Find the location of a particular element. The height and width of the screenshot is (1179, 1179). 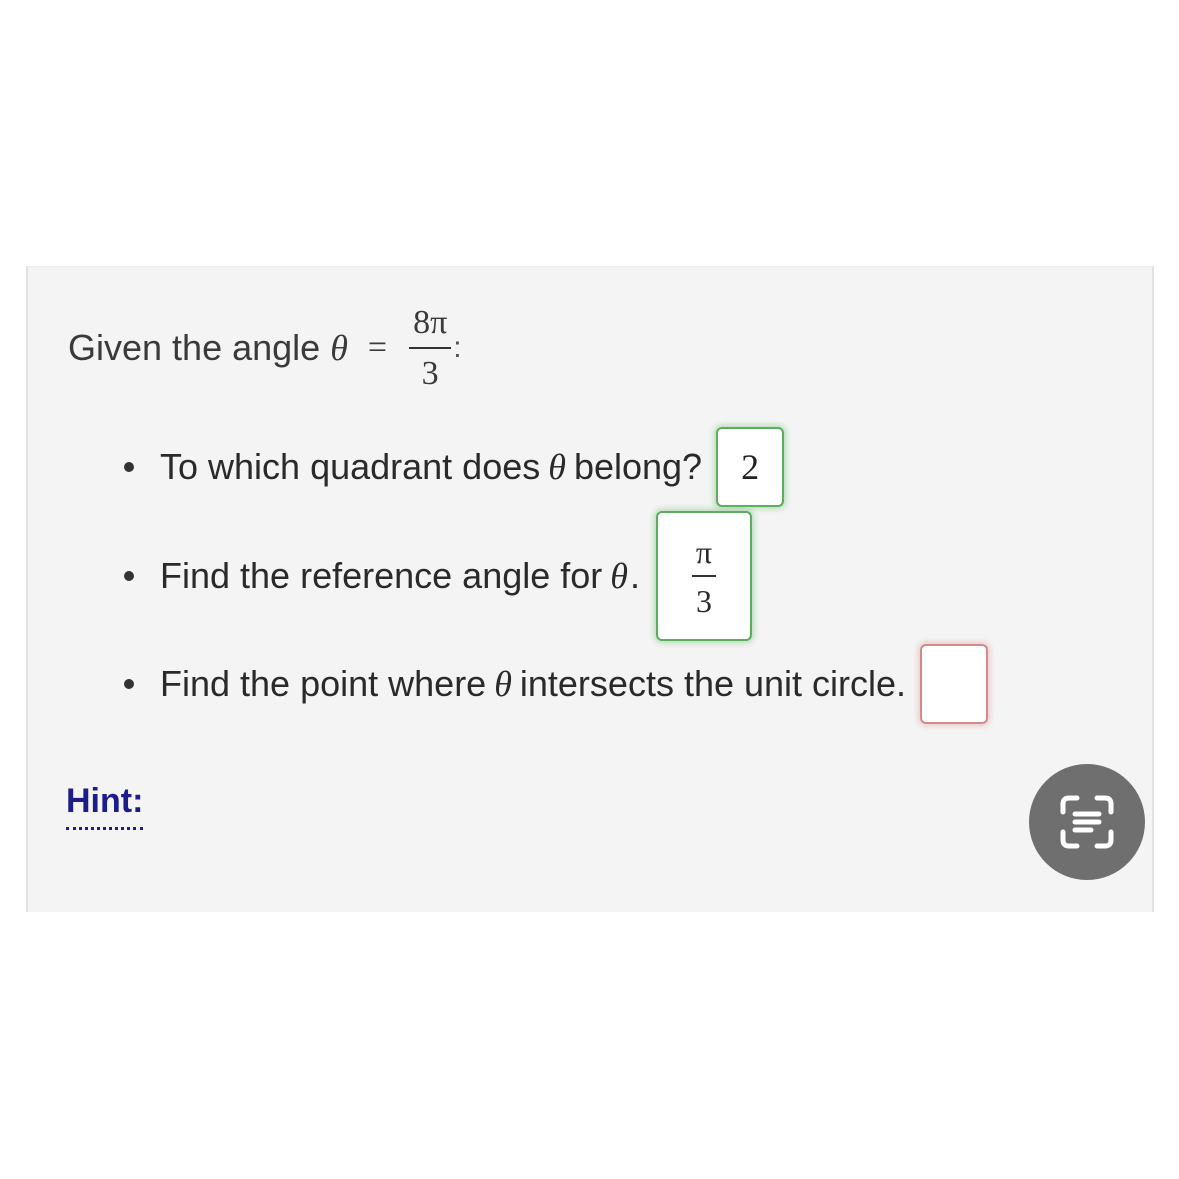

answer-value: 2 is located at coordinates (750, 467).